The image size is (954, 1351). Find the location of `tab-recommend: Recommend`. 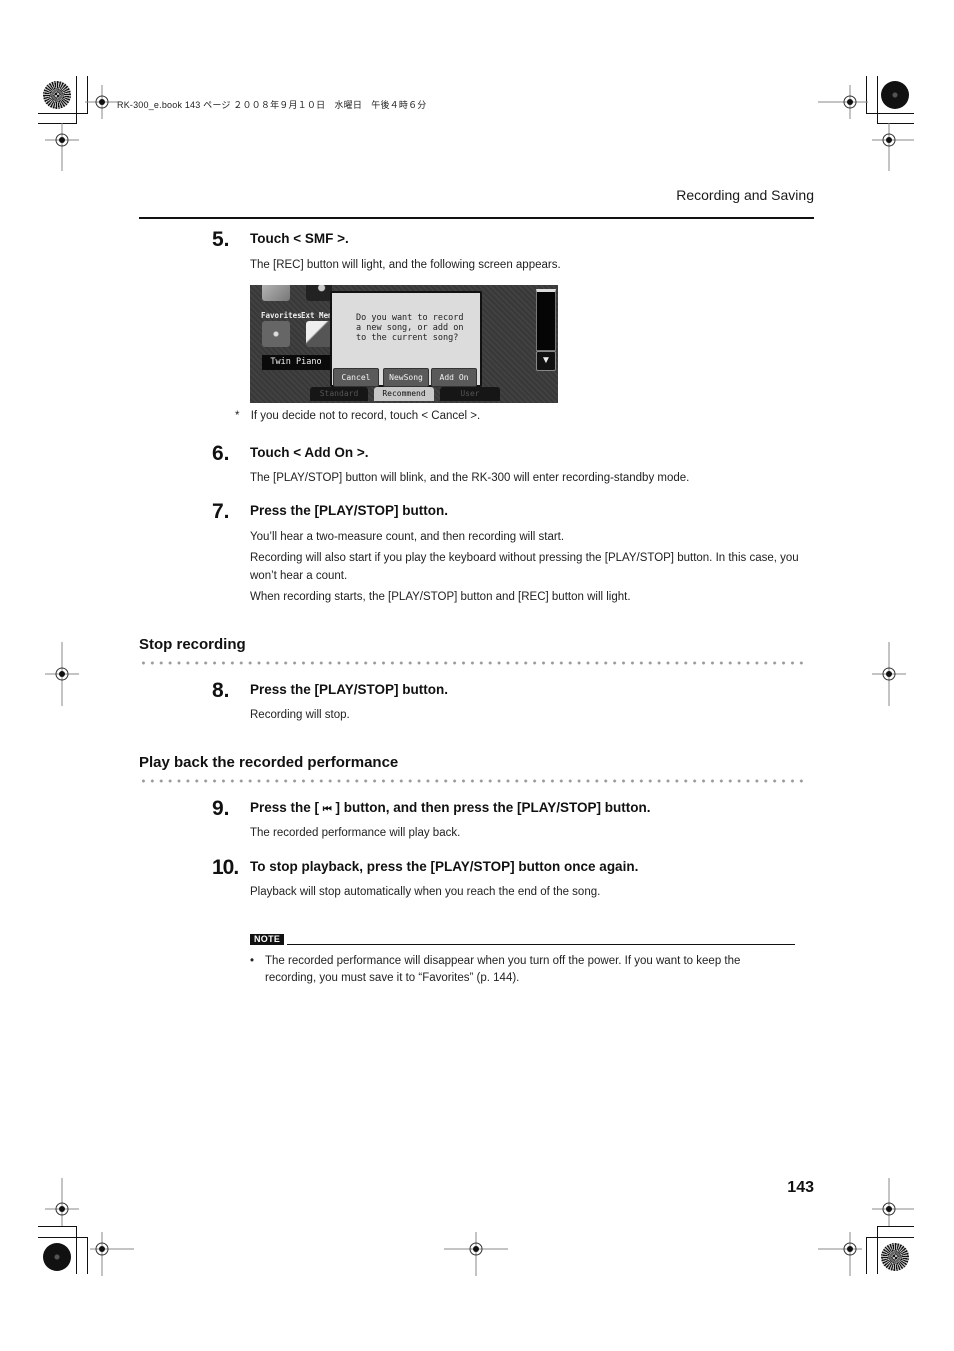

tab-recommend: Recommend is located at coordinates (404, 394).